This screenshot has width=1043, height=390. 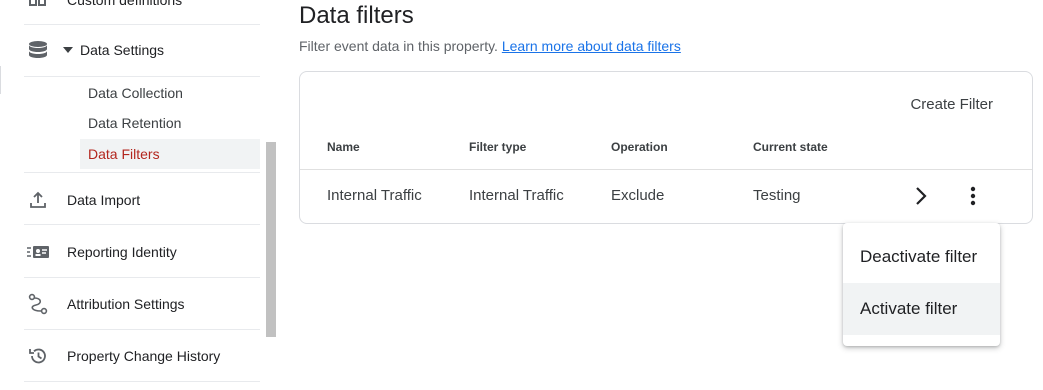 What do you see at coordinates (516, 195) in the screenshot?
I see `cell-filter-type: Internal Traffic` at bounding box center [516, 195].